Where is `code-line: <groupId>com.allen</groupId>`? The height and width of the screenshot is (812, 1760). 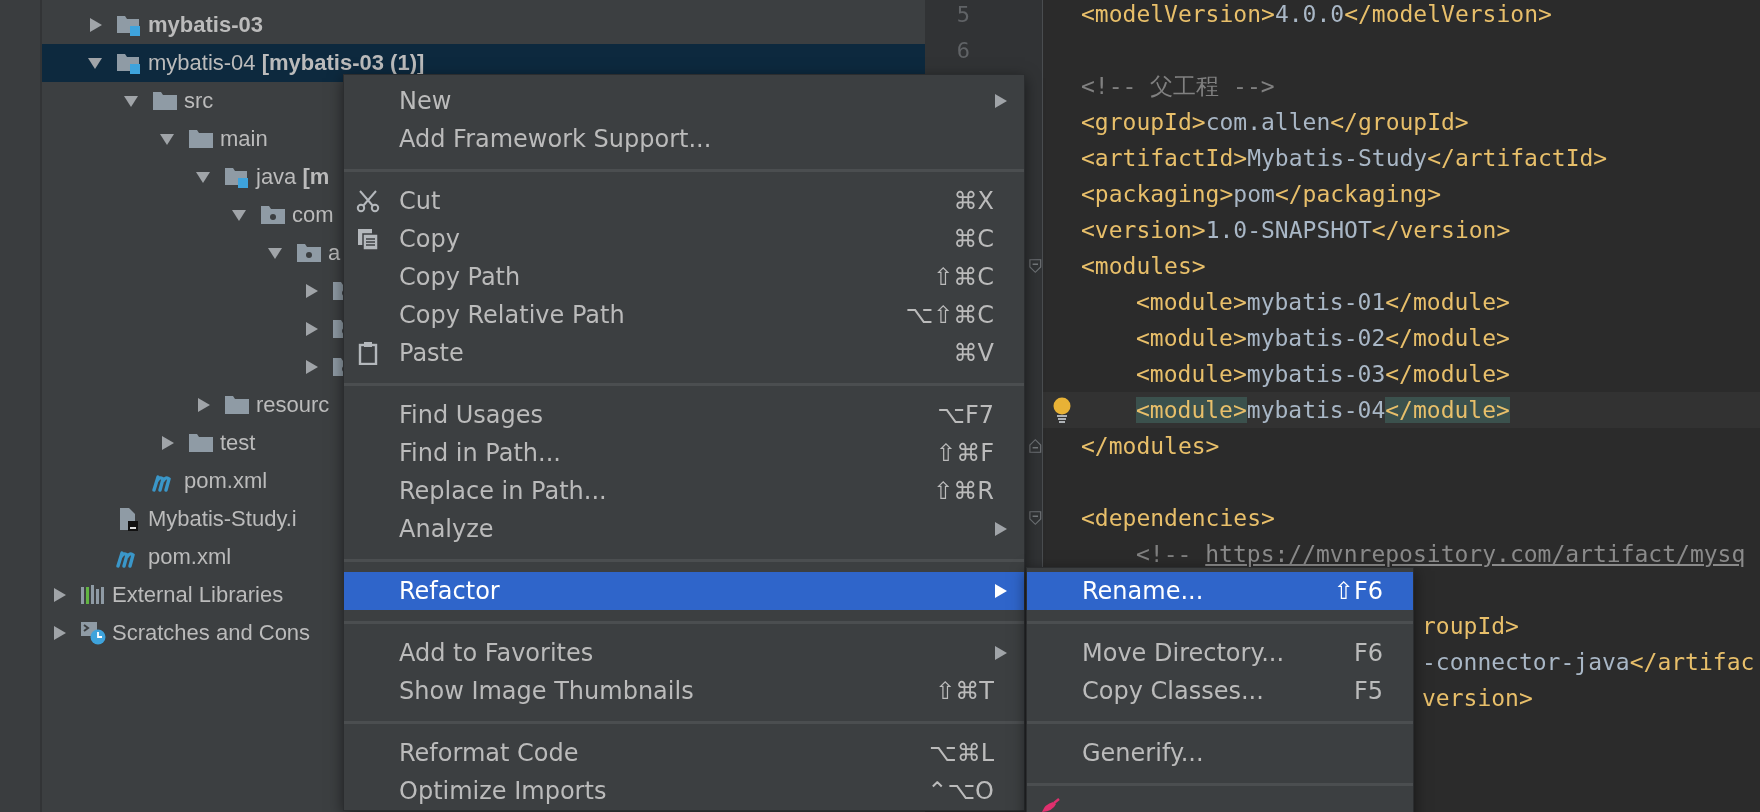
code-line: <groupId>com.allen</groupId> is located at coordinates (1275, 122).